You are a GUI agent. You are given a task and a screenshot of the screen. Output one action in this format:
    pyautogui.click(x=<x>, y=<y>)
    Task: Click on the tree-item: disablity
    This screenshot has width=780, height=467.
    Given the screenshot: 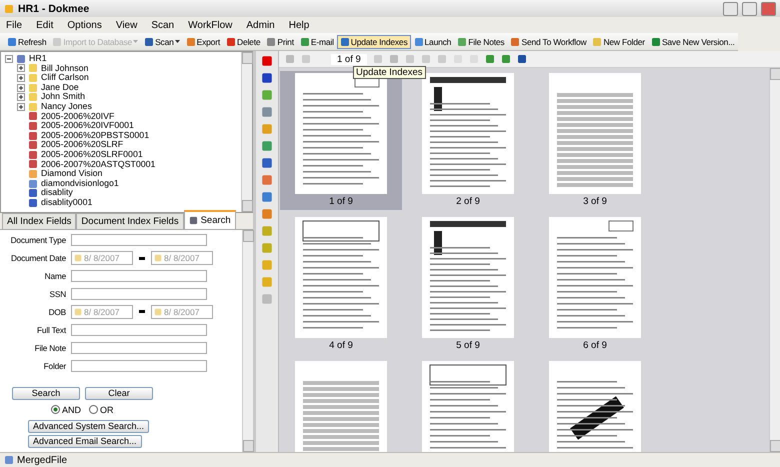 What is the action you would take?
    pyautogui.click(x=57, y=193)
    